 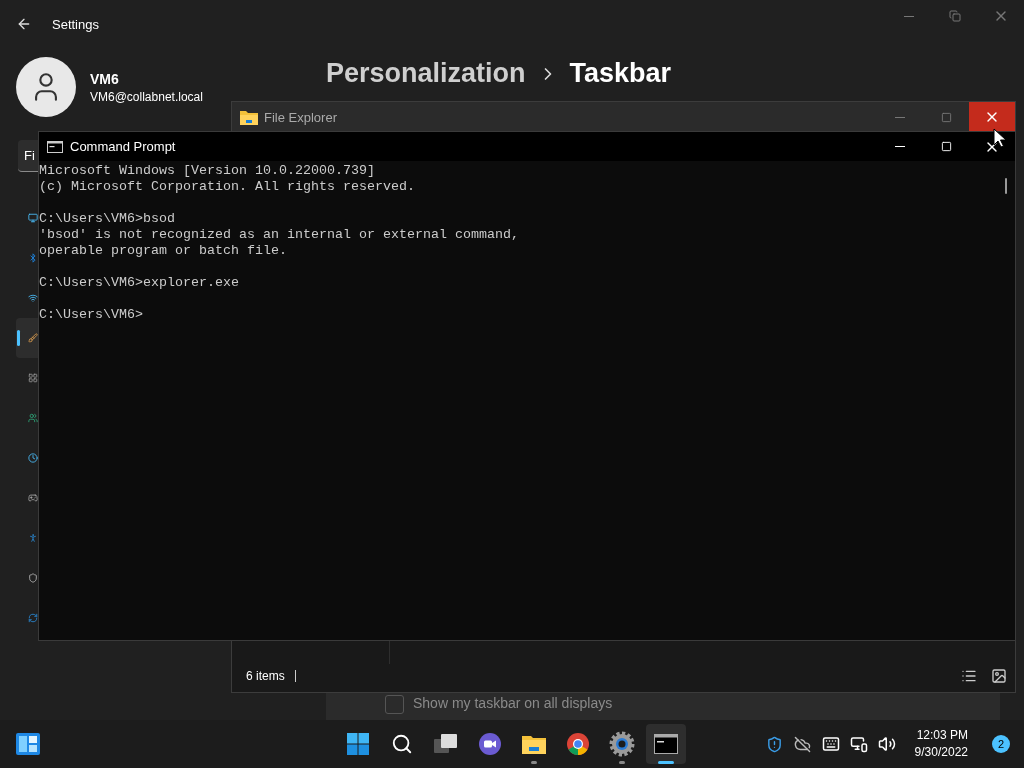 I want to click on search-field: Fi, so click(x=28, y=156).